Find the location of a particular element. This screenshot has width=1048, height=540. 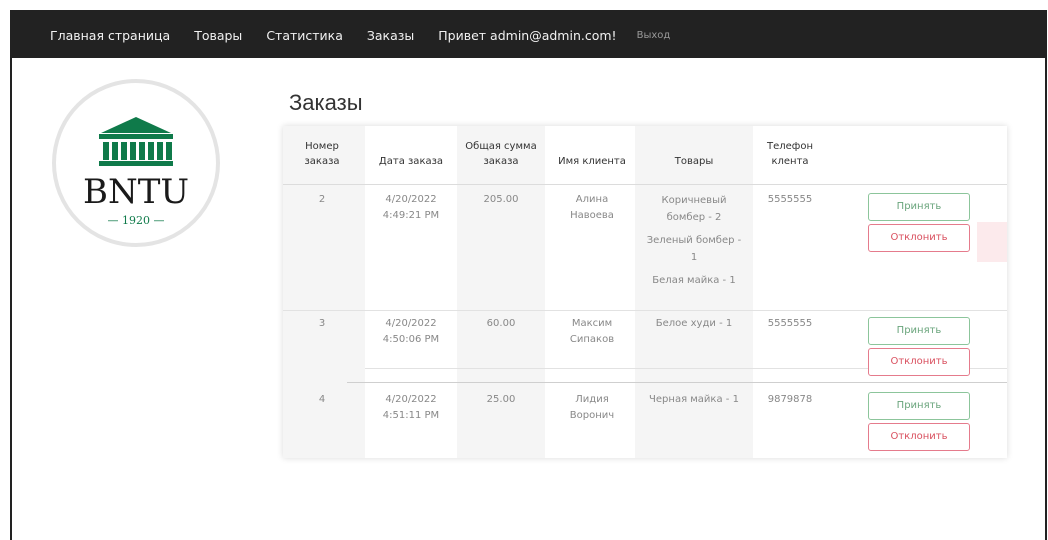

header-date-line1: Дата заказа is located at coordinates (411, 161).